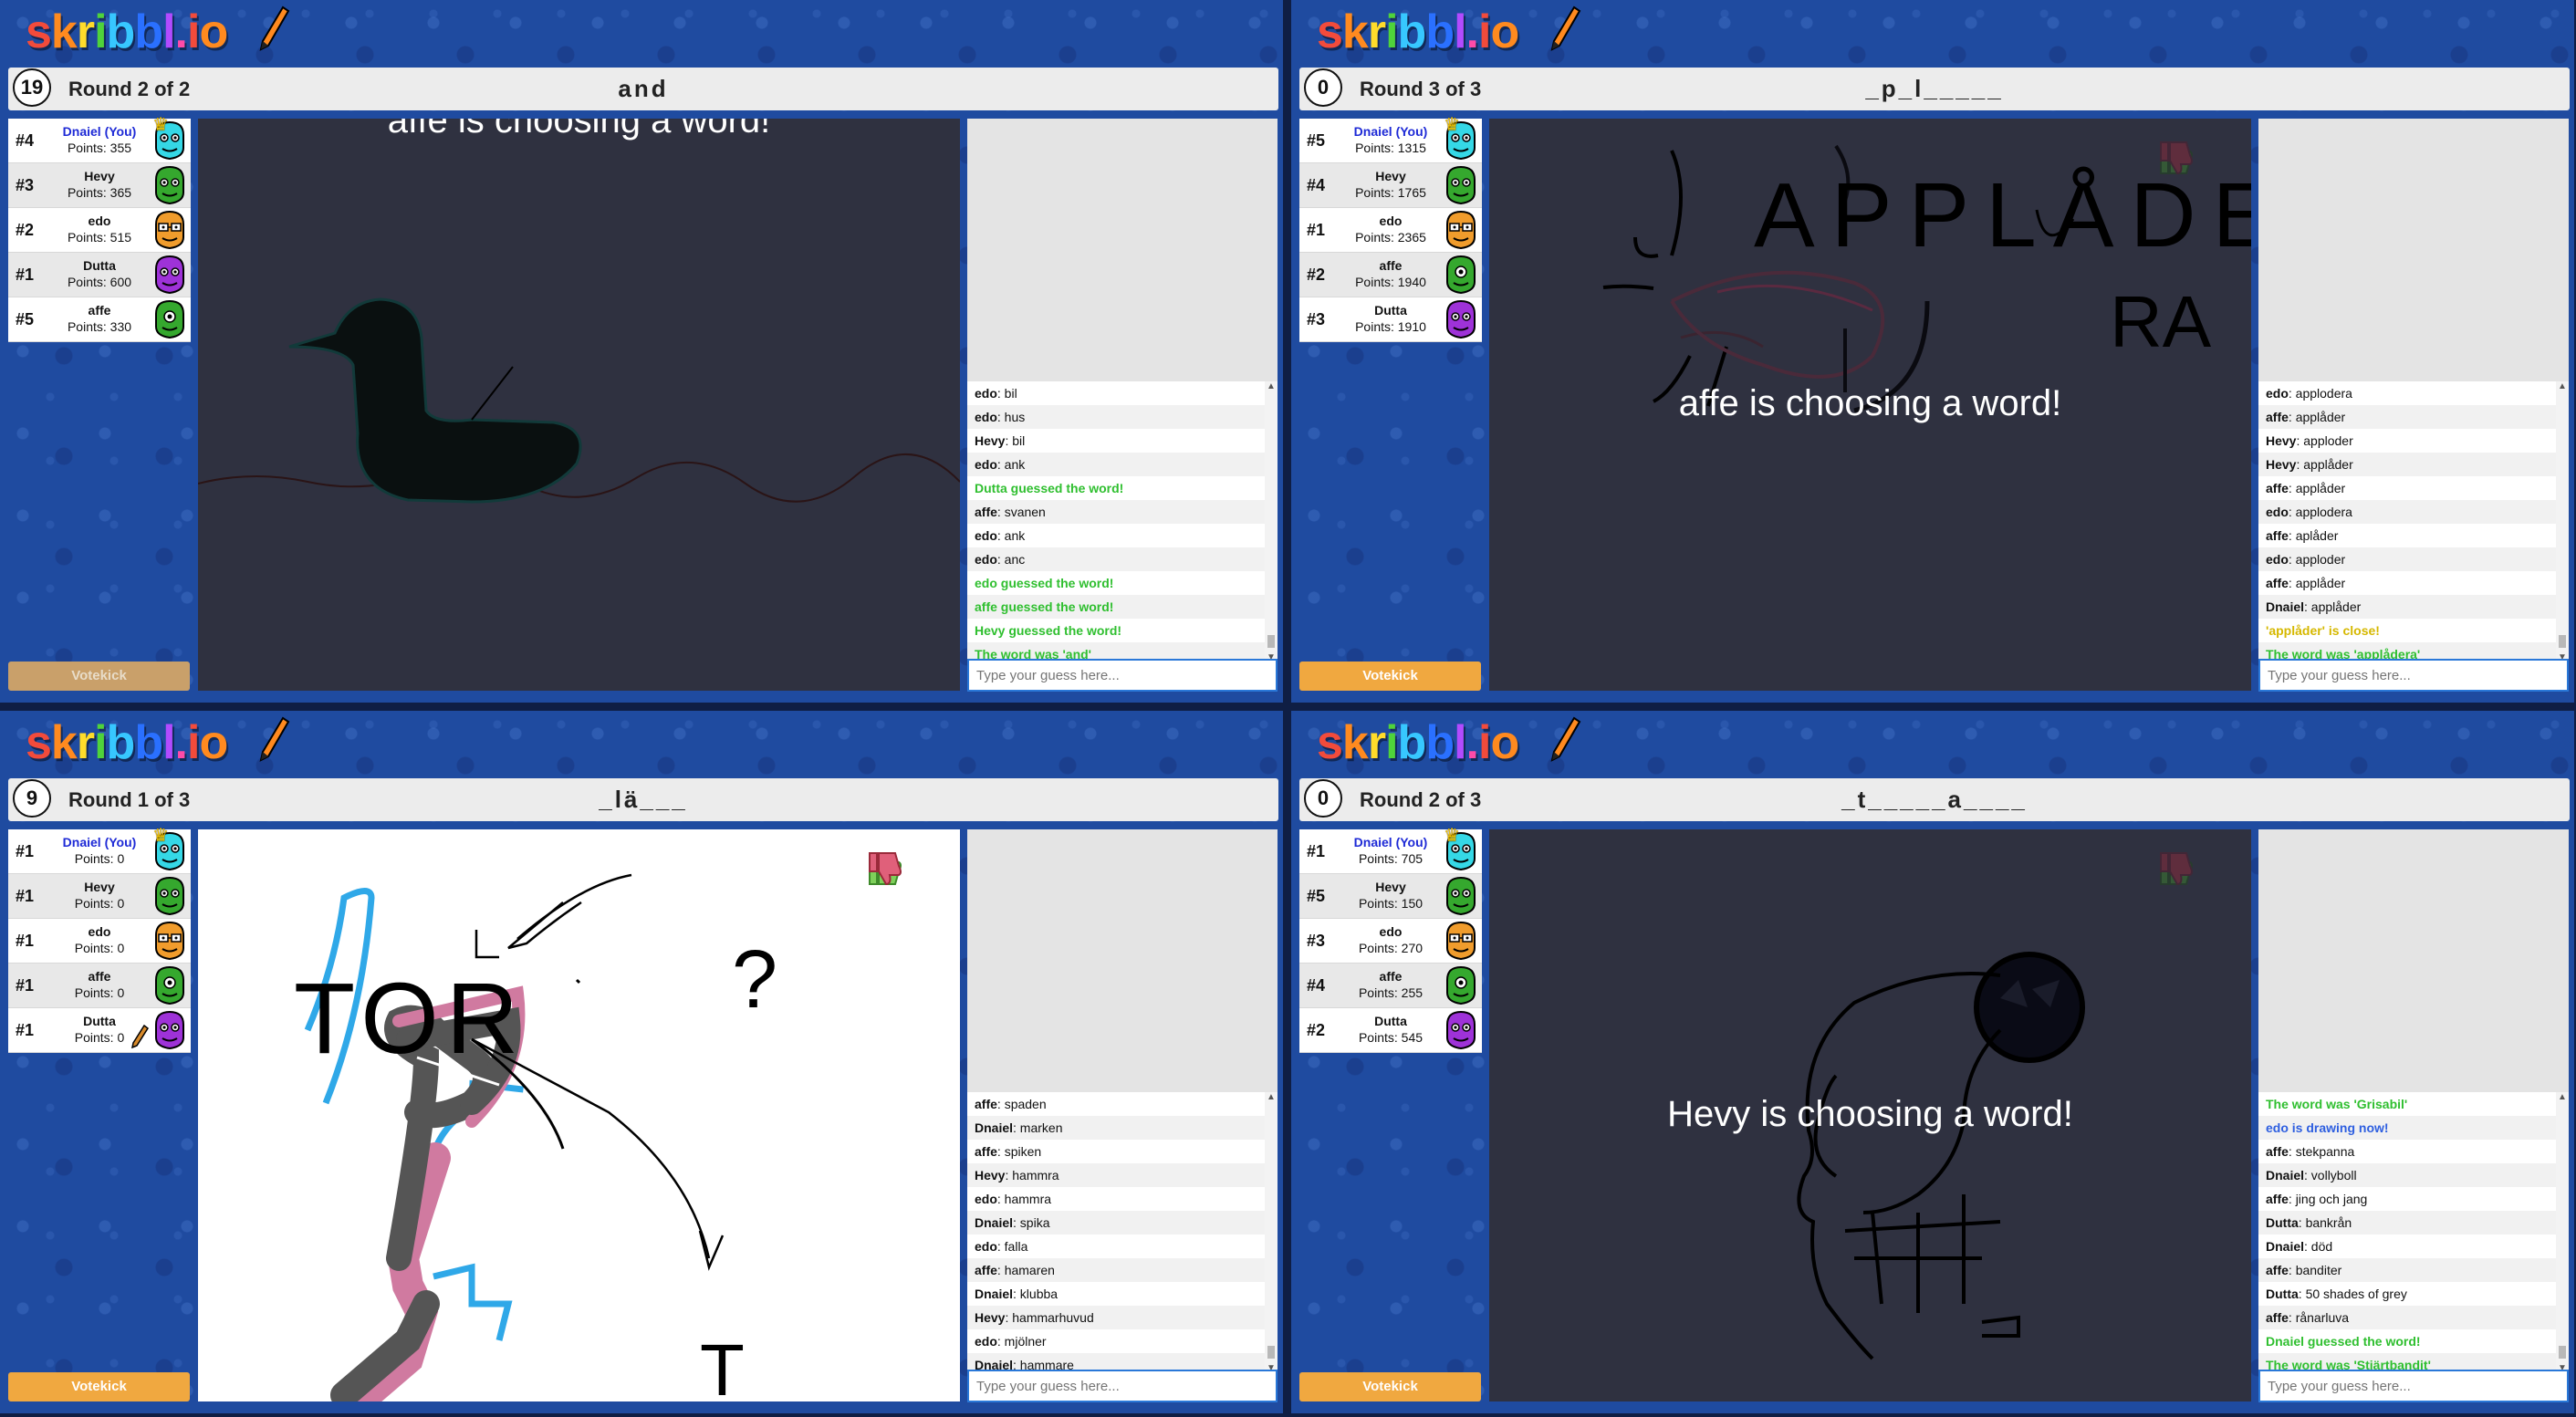 The height and width of the screenshot is (1417, 2576). What do you see at coordinates (213, 32) in the screenshot?
I see `logo-letter: o` at bounding box center [213, 32].